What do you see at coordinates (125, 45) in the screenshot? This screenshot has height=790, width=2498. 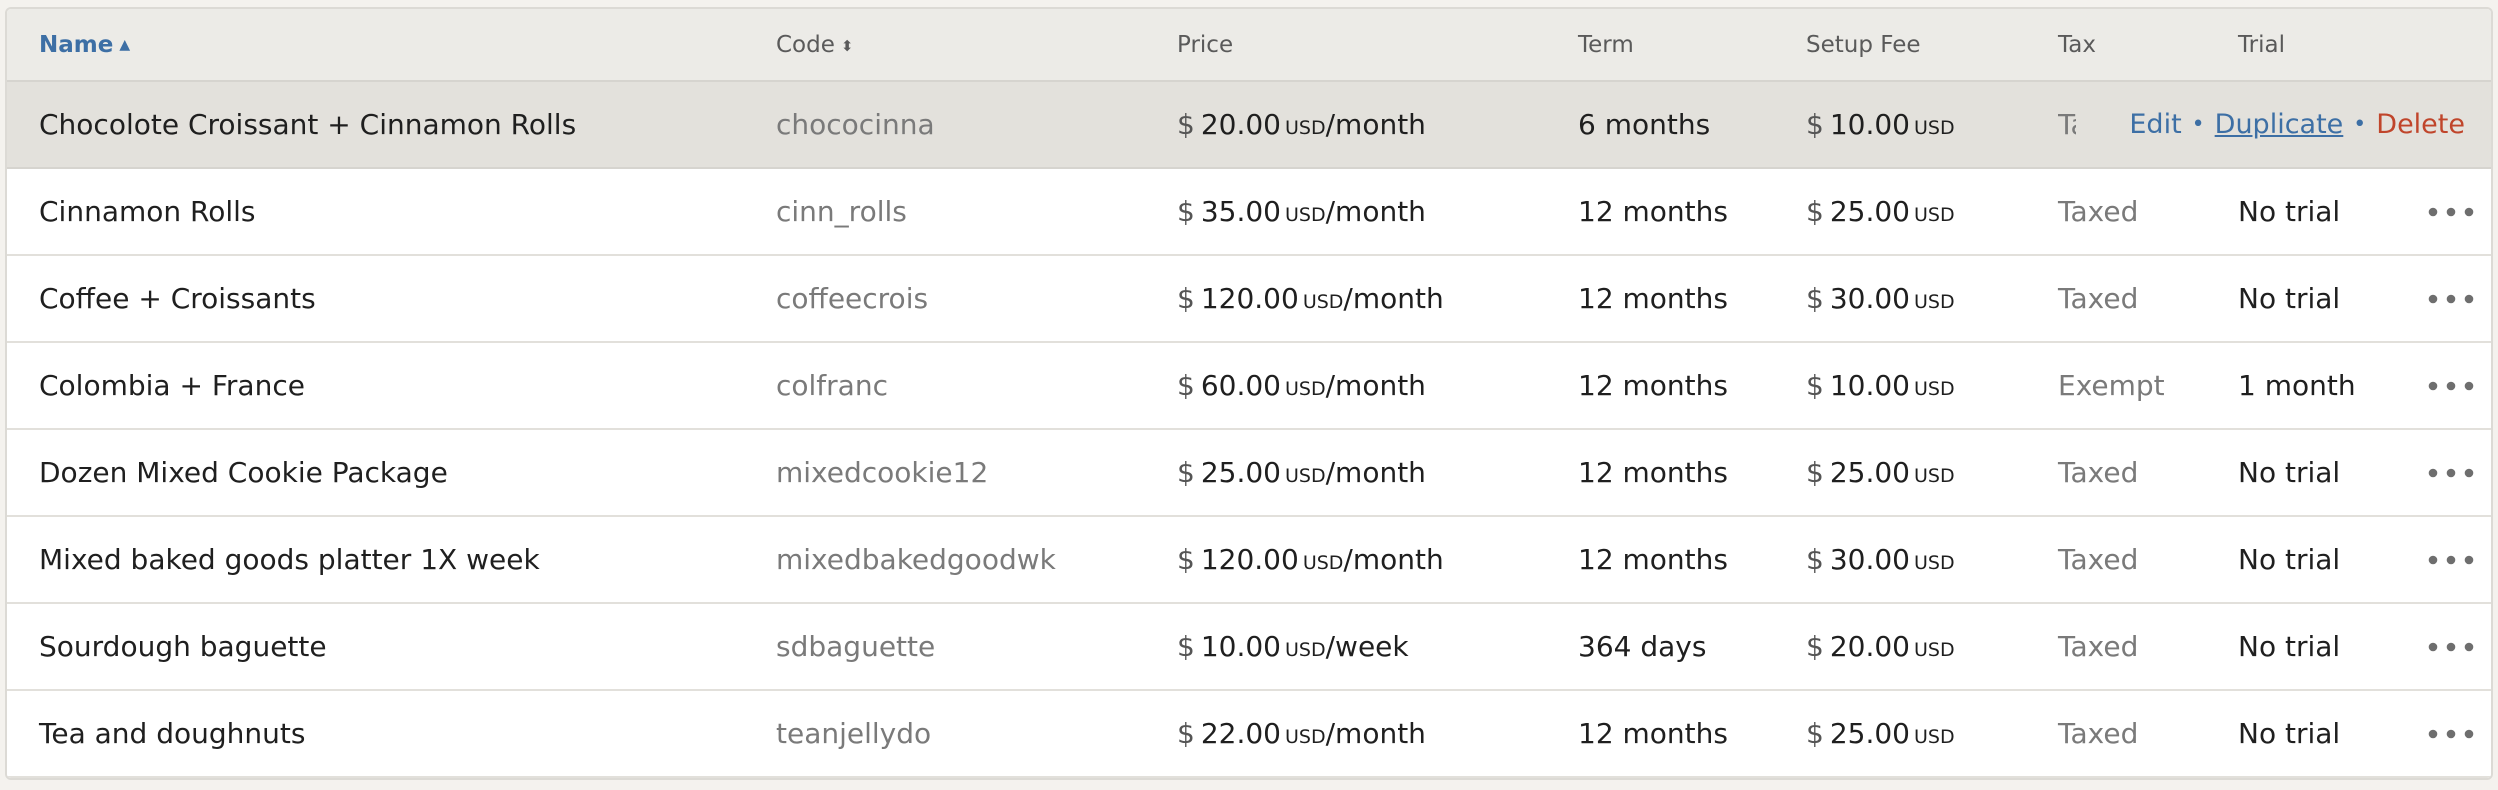 I see `caret-up-icon: ▲` at bounding box center [125, 45].